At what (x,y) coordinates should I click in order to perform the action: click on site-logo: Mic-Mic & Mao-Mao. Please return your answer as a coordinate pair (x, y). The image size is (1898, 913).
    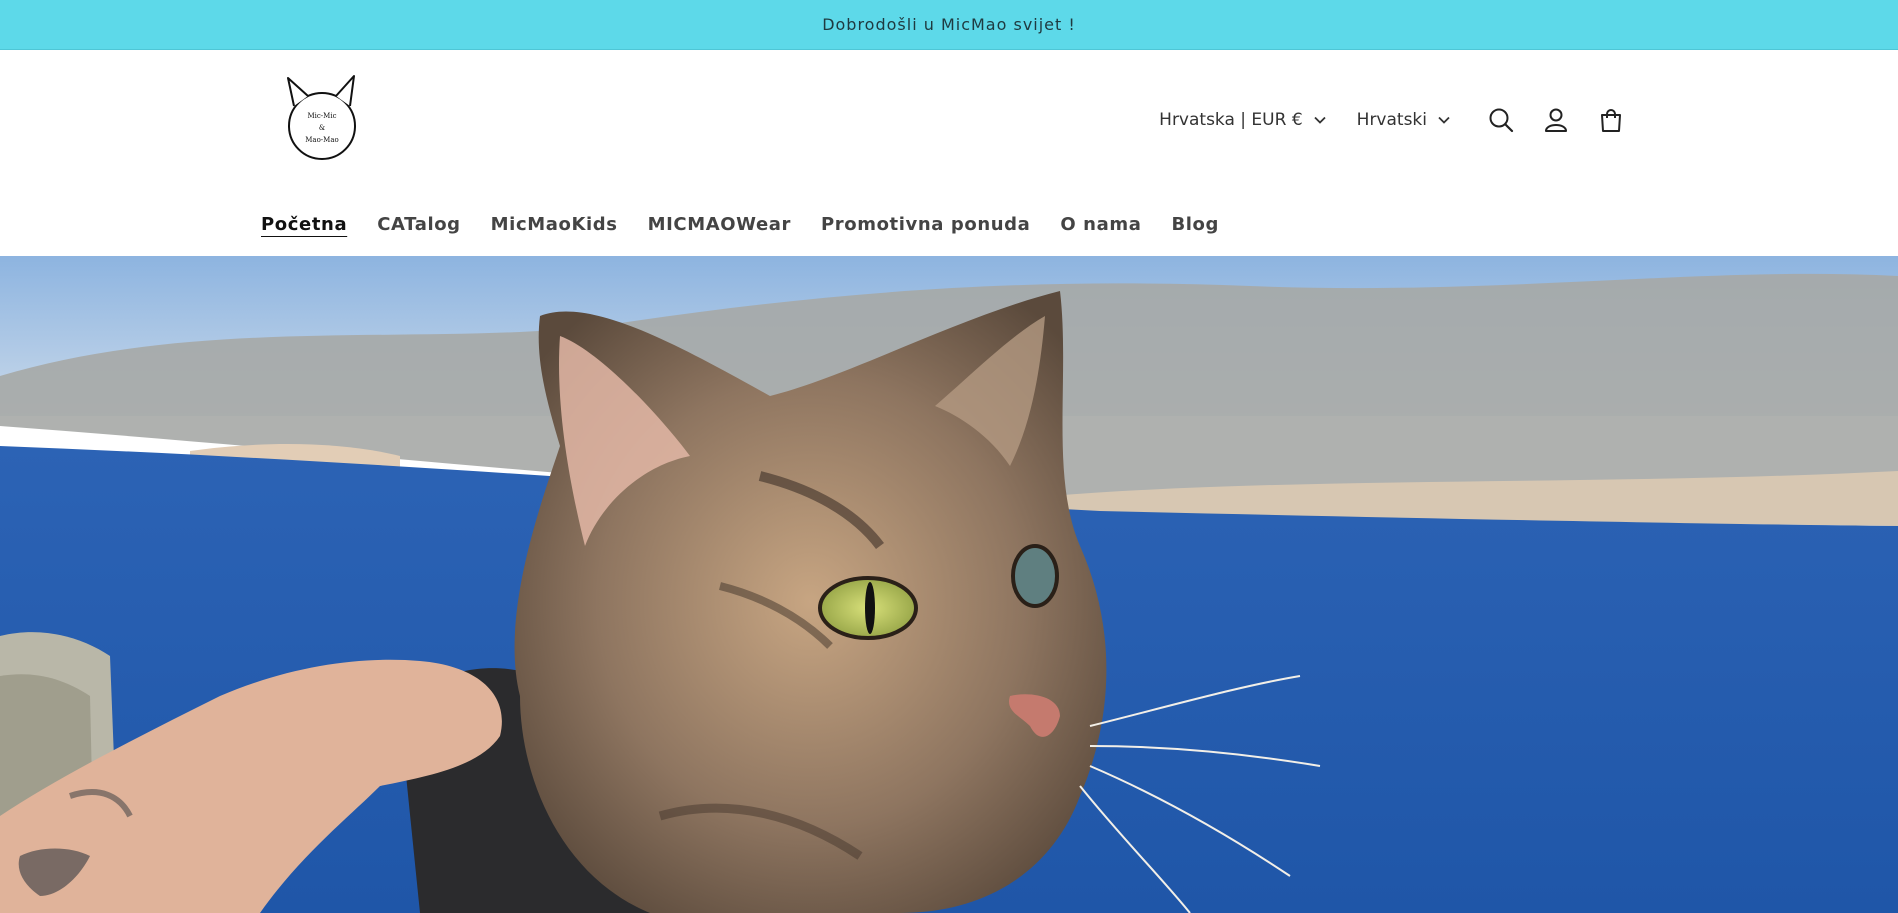
    Looking at the image, I should click on (322, 117).